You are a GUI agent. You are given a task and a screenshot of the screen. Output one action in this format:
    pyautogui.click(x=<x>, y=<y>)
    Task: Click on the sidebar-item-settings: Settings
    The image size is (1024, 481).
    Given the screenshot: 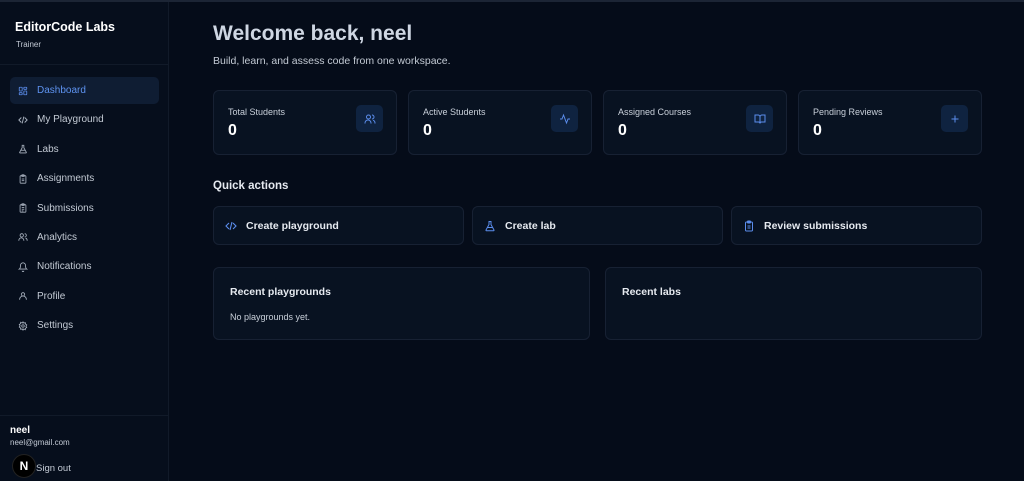 What is the action you would take?
    pyautogui.click(x=84, y=325)
    